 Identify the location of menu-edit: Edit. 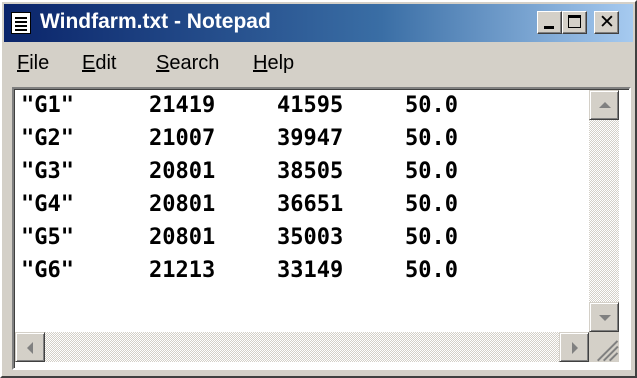
(99, 63).